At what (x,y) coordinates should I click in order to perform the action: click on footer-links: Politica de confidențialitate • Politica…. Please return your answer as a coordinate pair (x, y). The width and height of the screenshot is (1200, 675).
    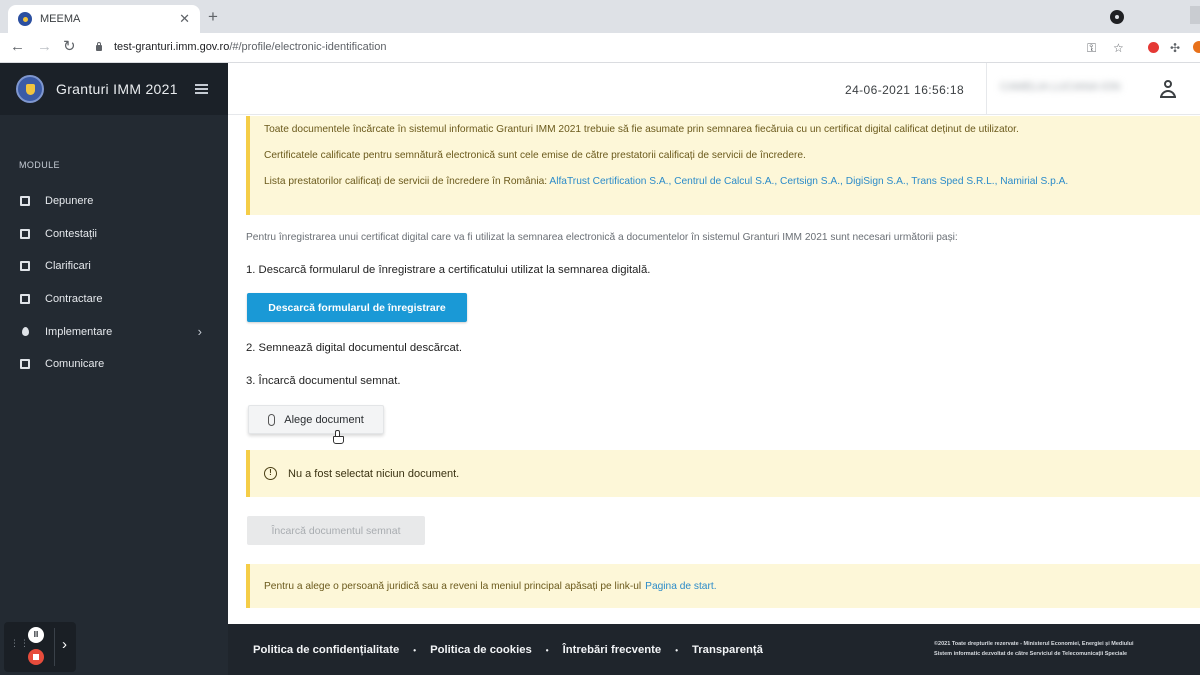
    Looking at the image, I should click on (508, 650).